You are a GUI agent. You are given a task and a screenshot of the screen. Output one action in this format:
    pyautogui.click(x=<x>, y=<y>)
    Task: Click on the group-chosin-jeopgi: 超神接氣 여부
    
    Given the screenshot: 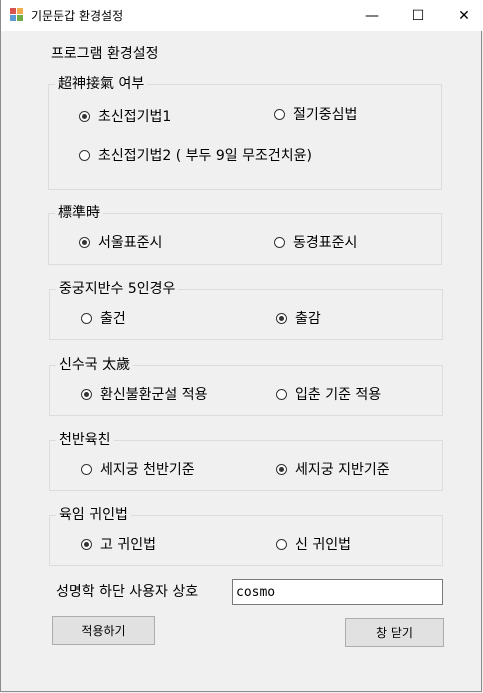 What is the action you would take?
    pyautogui.click(x=245, y=133)
    